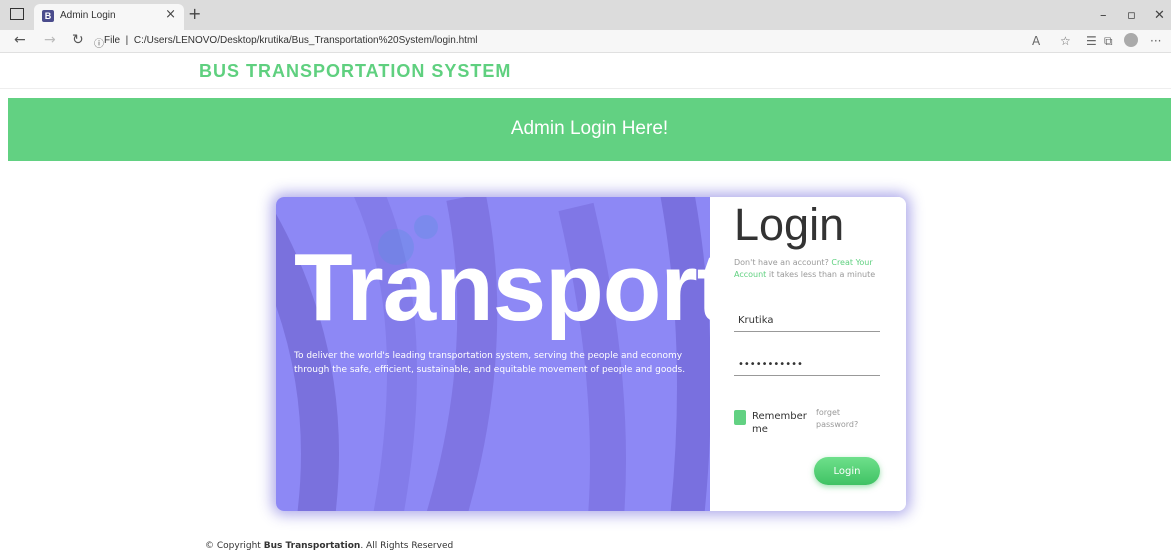 This screenshot has width=1171, height=554. I want to click on close-window-icon: ✕, so click(1159, 15).